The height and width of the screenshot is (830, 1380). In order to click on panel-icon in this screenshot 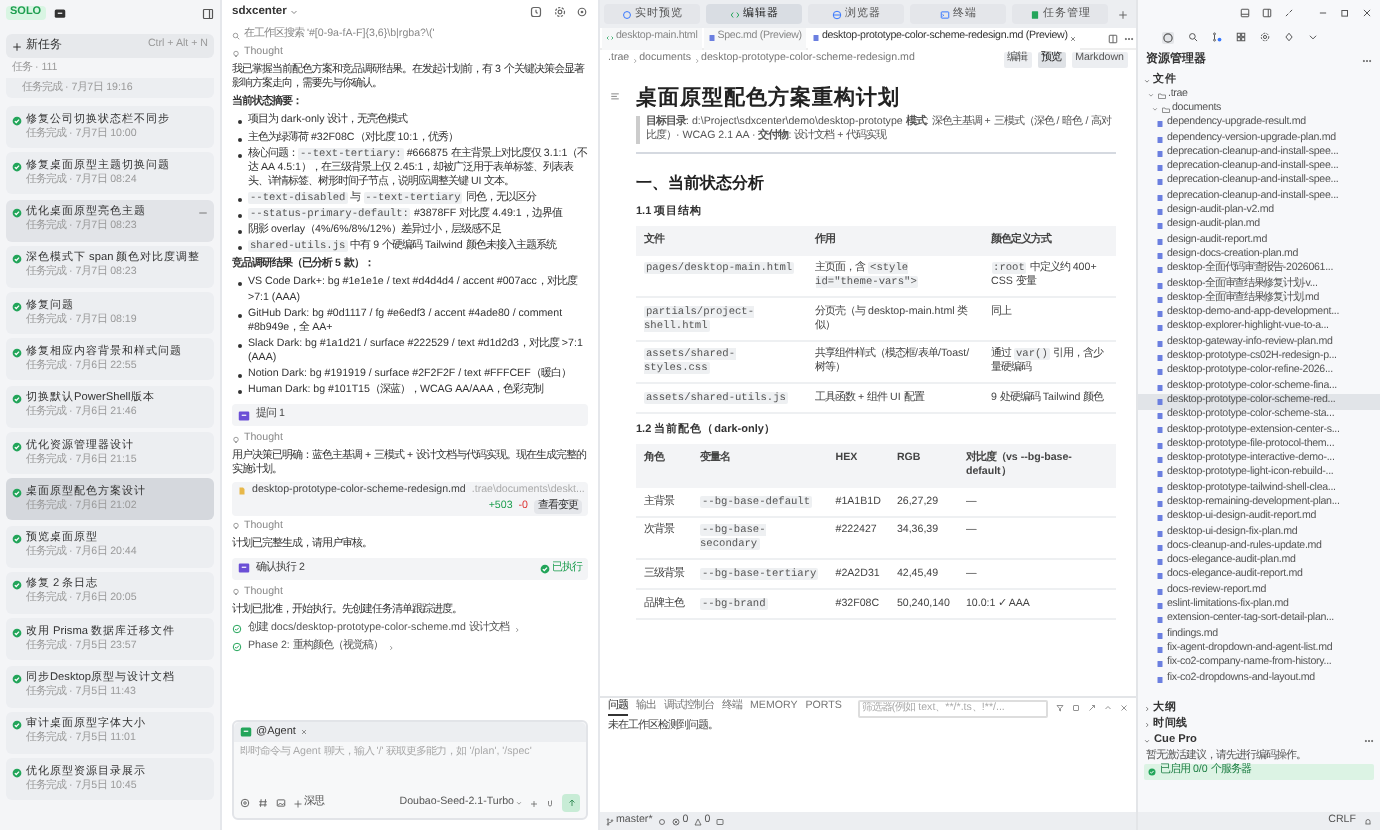, I will do `click(1245, 12)`.